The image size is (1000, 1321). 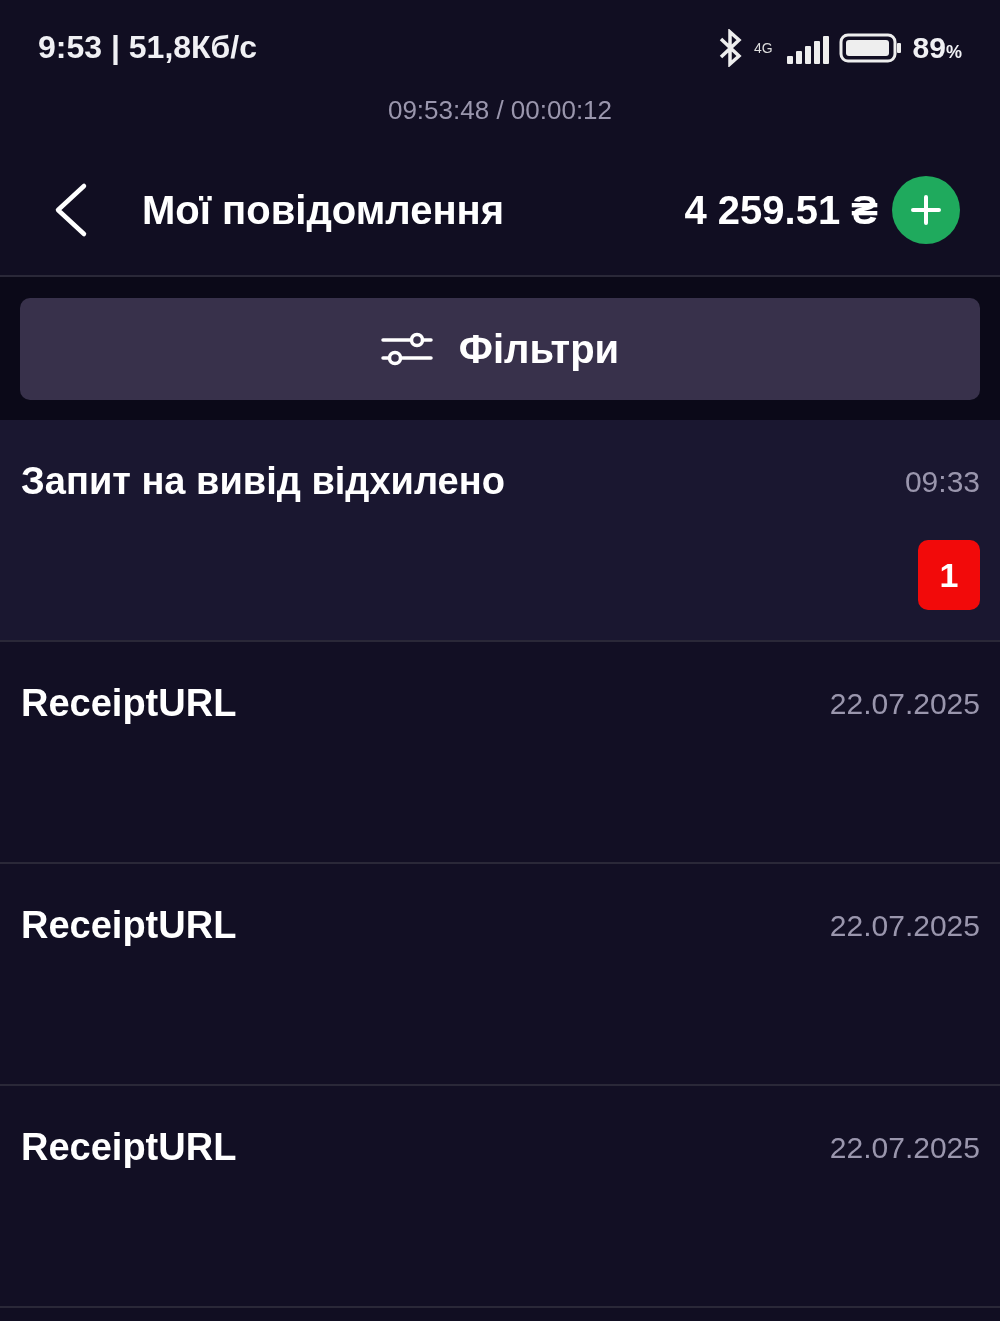 I want to click on battery-icon, so click(x=870, y=47).